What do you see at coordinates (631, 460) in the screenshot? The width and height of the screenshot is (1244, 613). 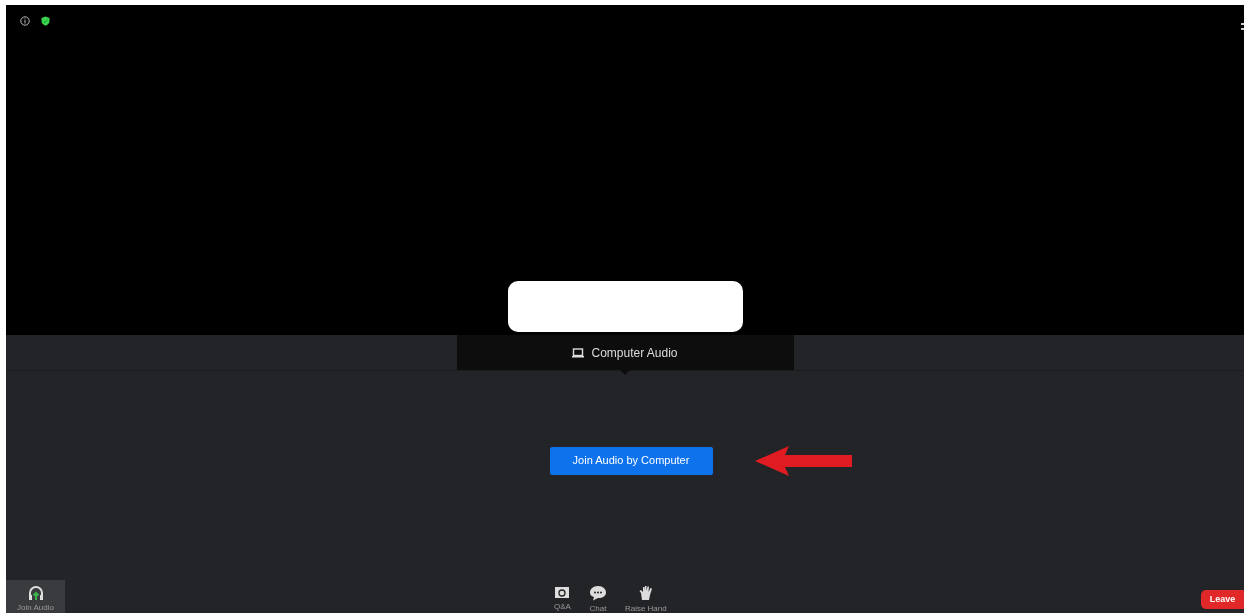 I see `join-audio-button: Join Audio by Computer` at bounding box center [631, 460].